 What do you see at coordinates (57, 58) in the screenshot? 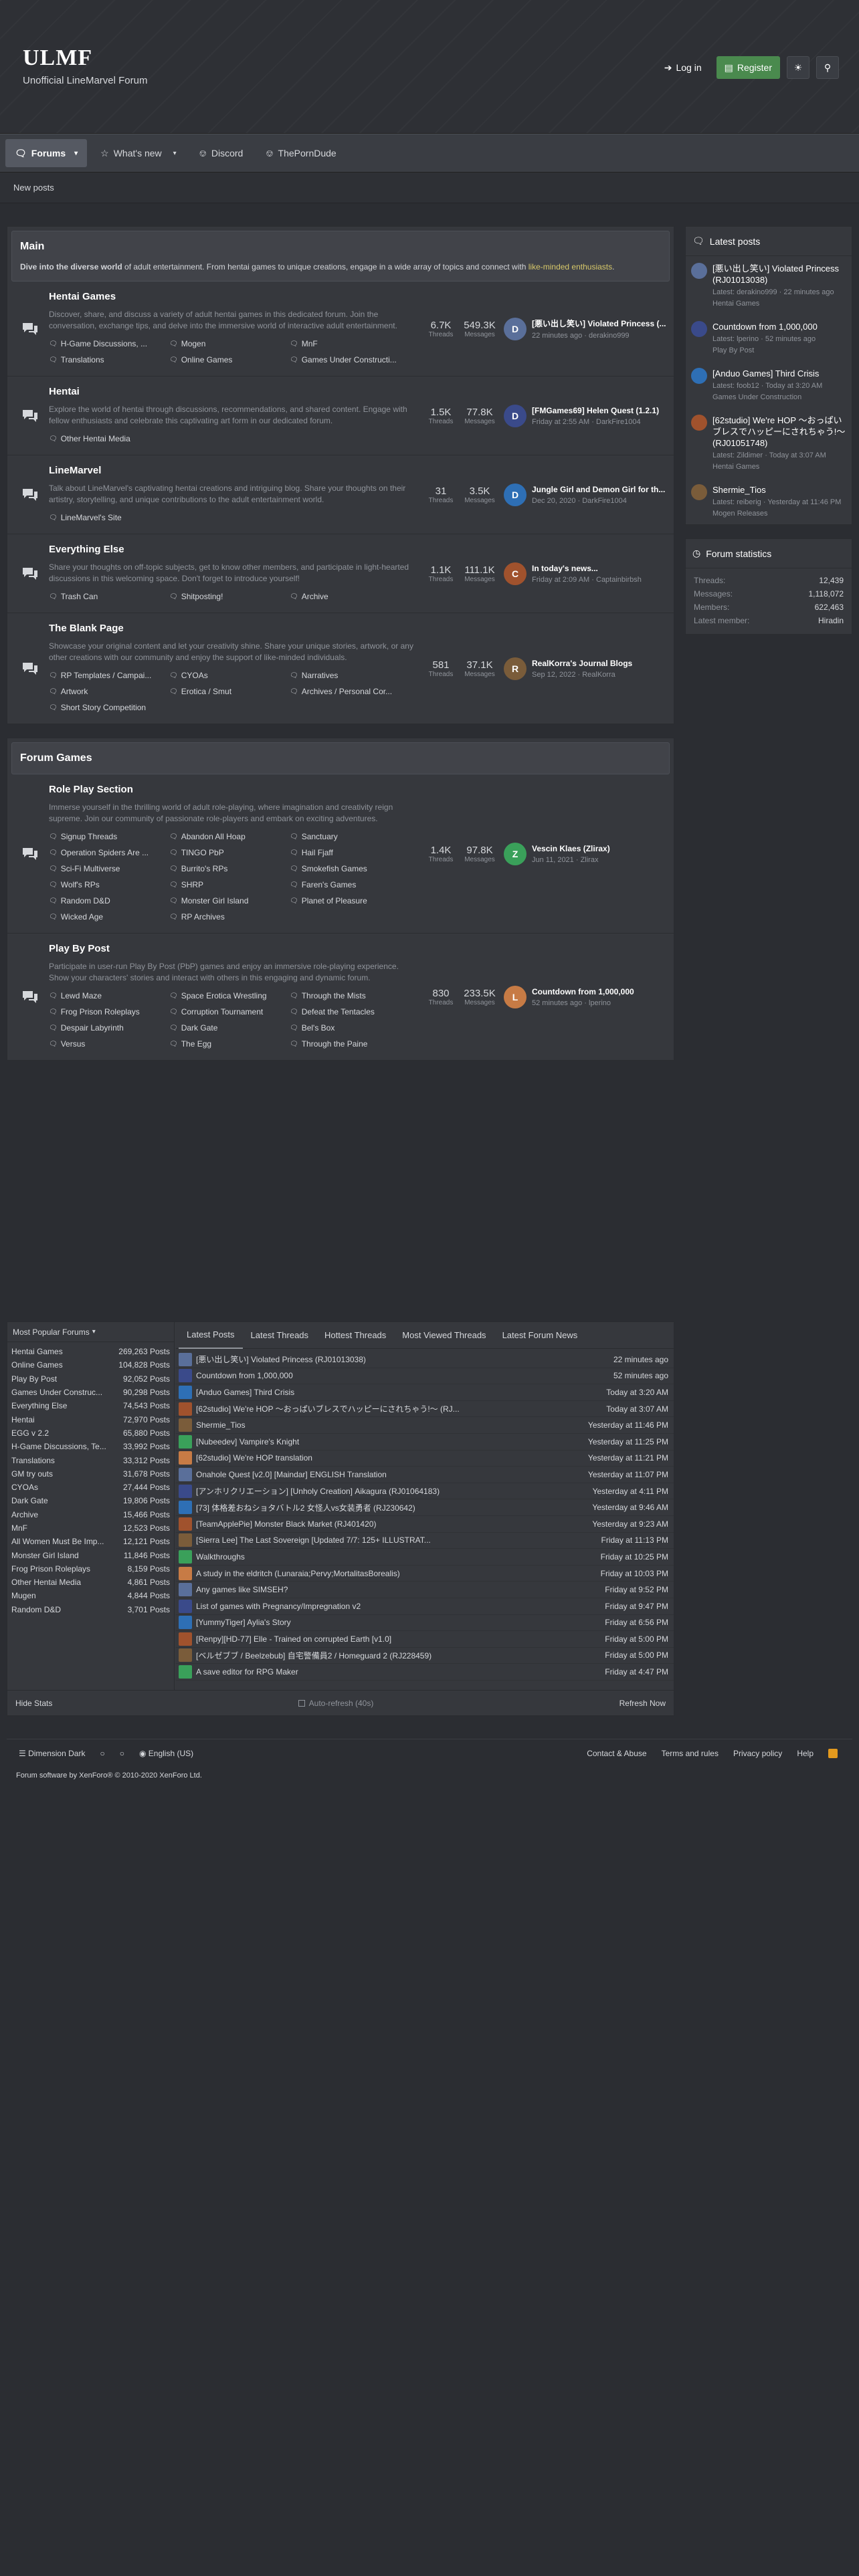
I see `site-logo: ULMF` at bounding box center [57, 58].